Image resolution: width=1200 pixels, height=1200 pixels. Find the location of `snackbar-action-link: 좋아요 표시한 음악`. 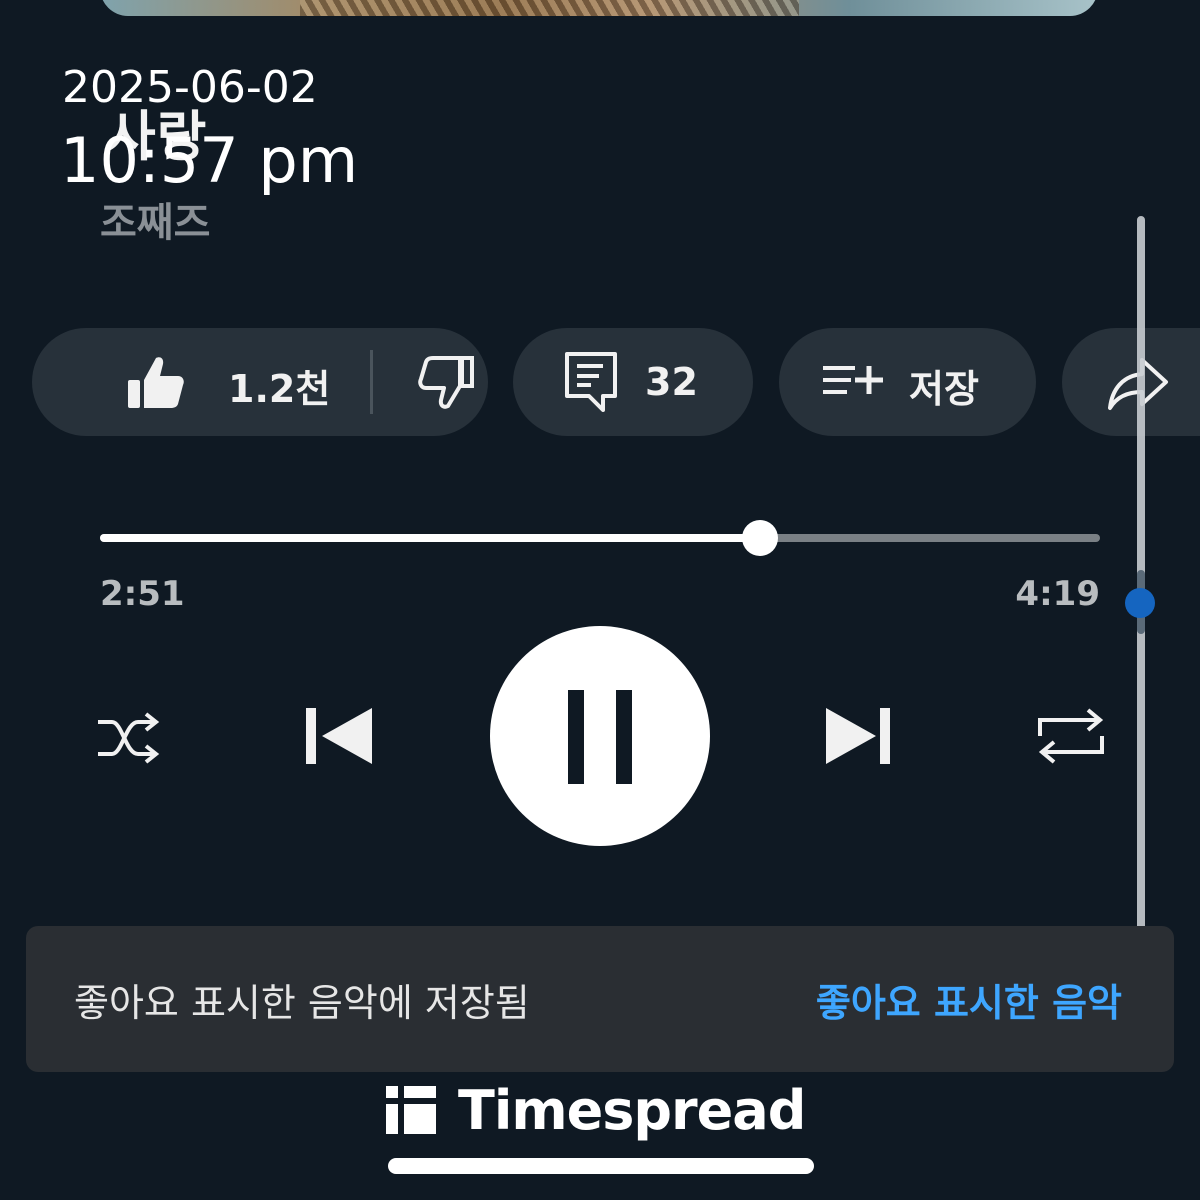

snackbar-action-link: 좋아요 표시한 음악 is located at coordinates (969, 999).